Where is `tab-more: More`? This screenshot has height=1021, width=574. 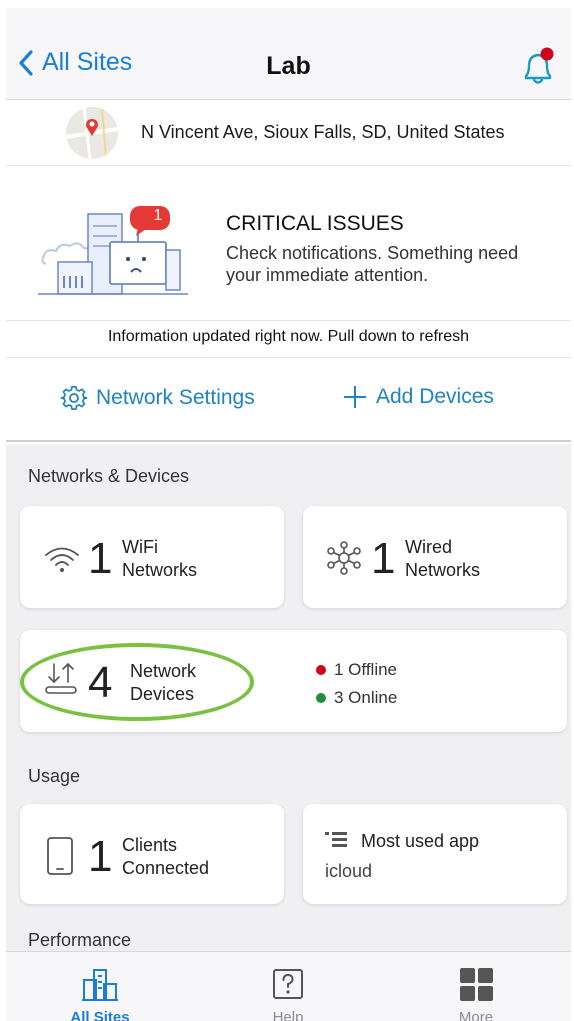
tab-more: More is located at coordinates (476, 986).